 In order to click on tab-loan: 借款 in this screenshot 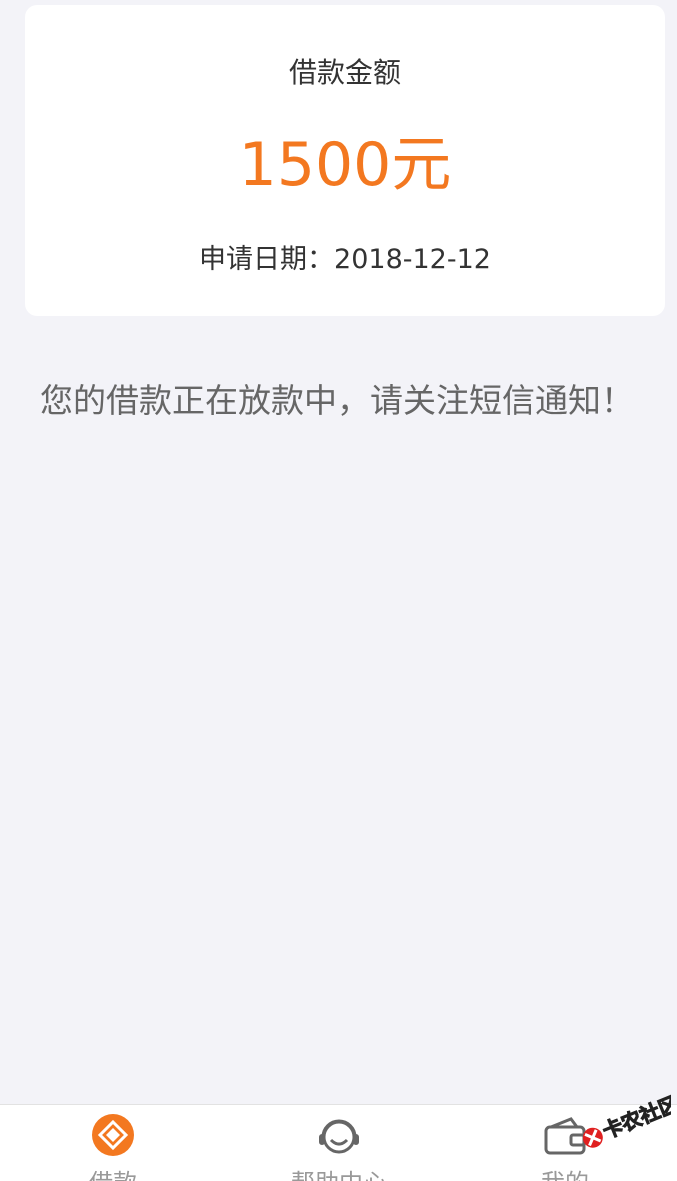, I will do `click(113, 1143)`.